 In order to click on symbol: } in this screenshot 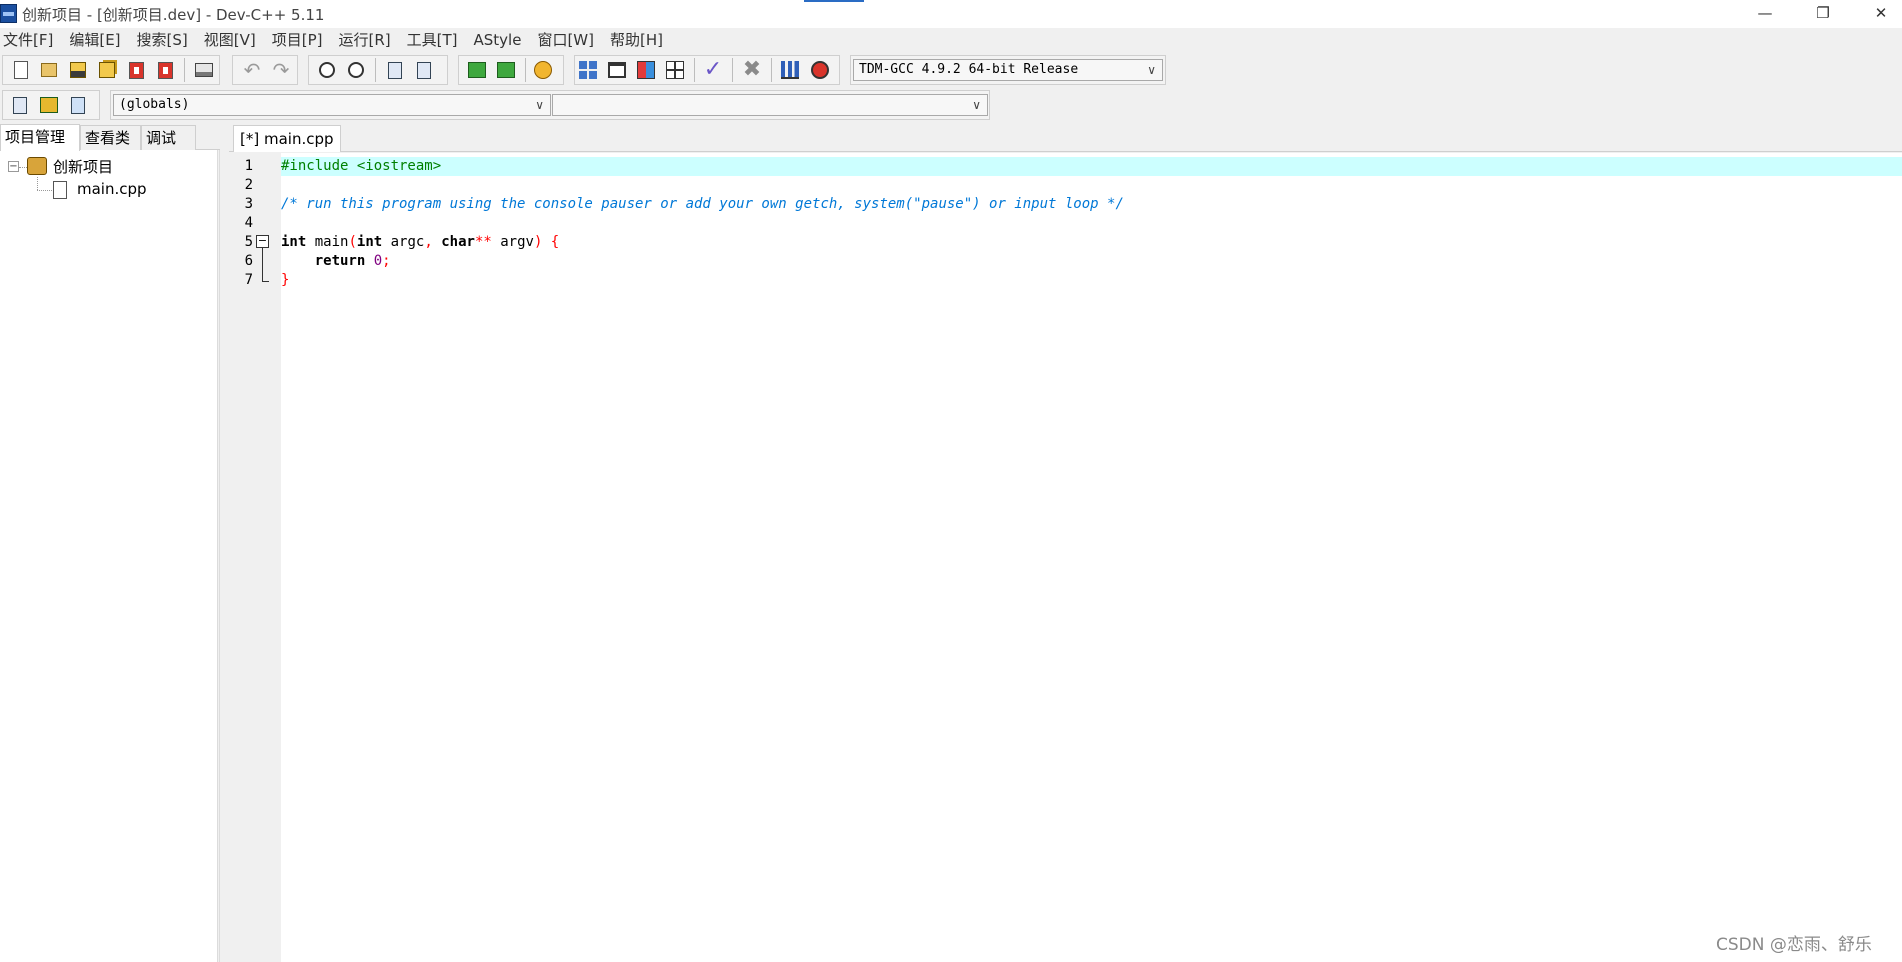, I will do `click(285, 280)`.